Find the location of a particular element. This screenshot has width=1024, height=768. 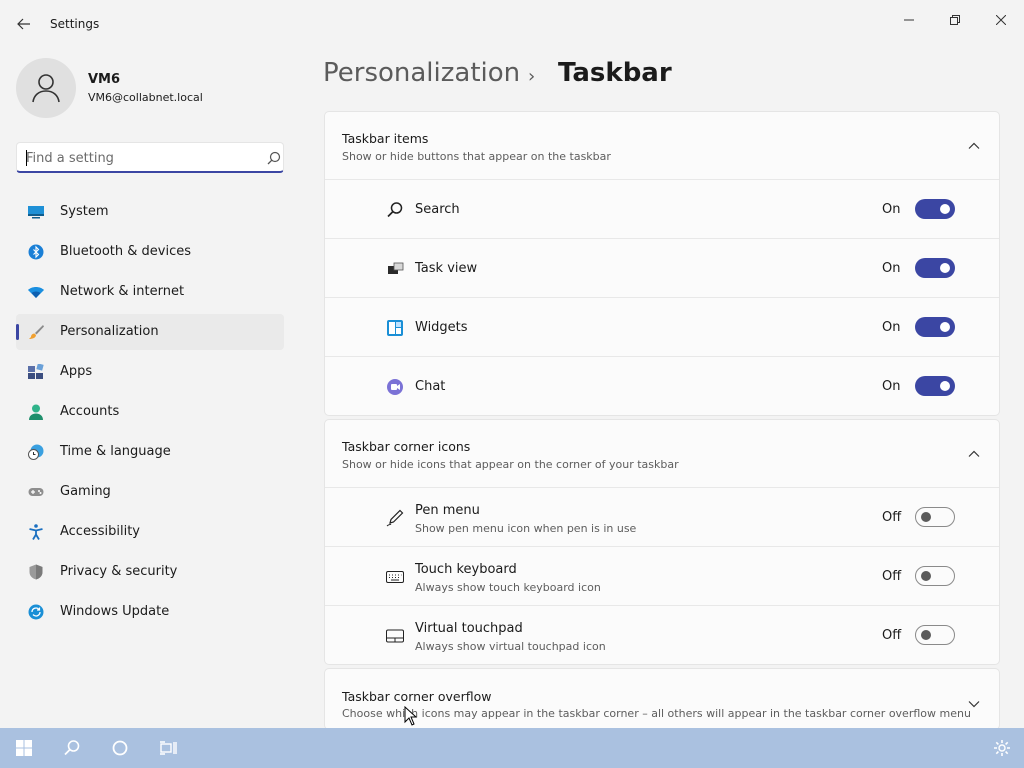

settings-gear-icon is located at coordinates (1002, 748).